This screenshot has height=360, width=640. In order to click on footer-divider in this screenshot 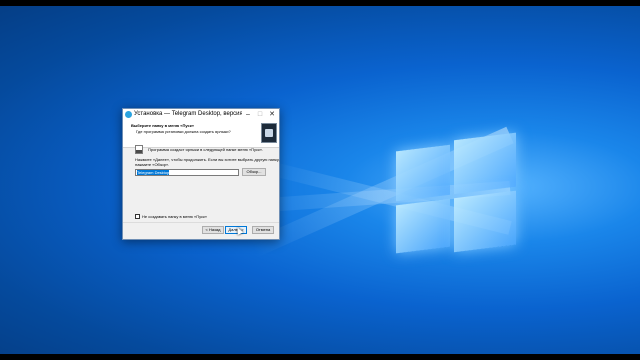, I will do `click(201, 222)`.